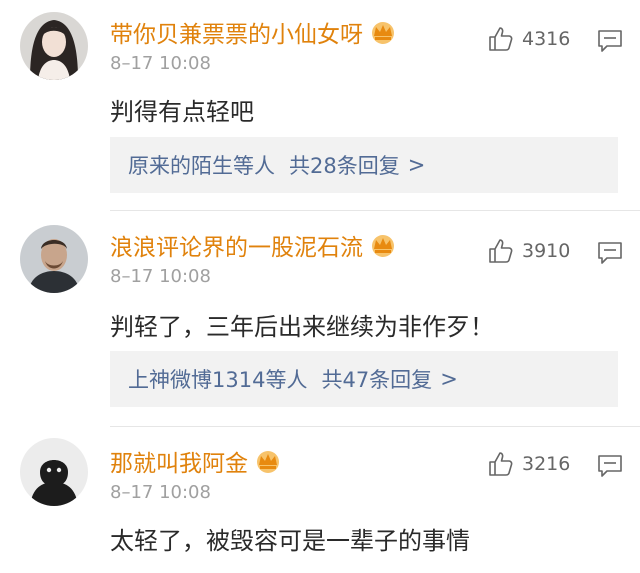 The width and height of the screenshot is (640, 573). Describe the element at coordinates (218, 380) in the screenshot. I see `replies-users: 上神微博1314等人` at that location.